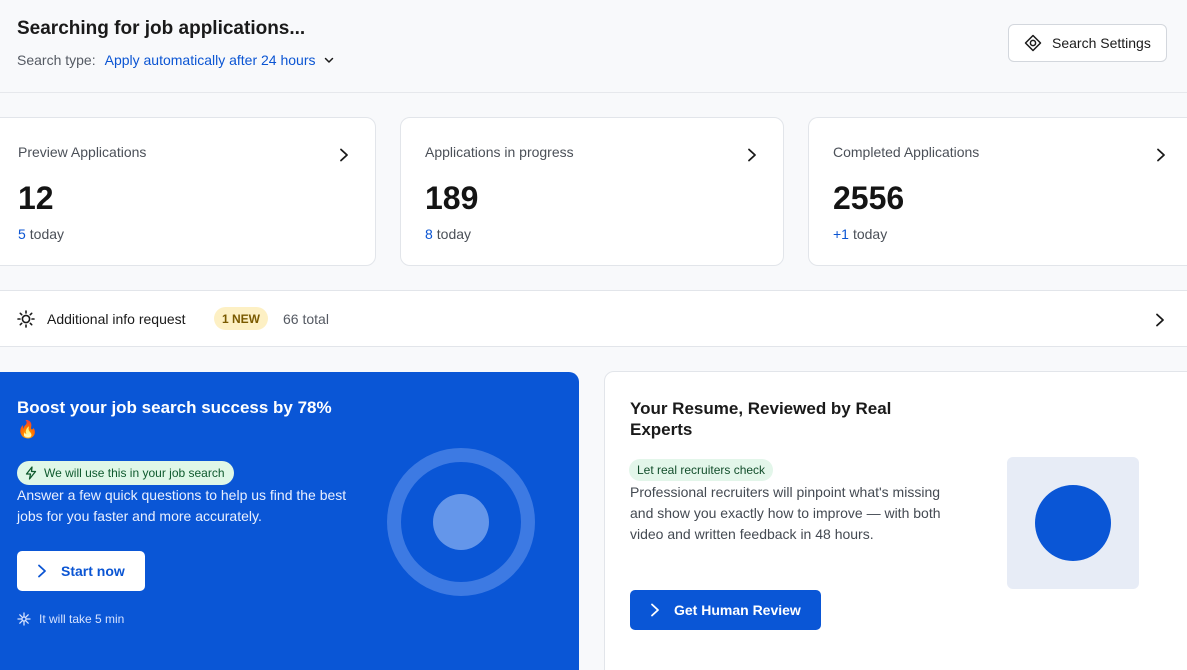 This screenshot has height=670, width=1187. I want to click on search-type-dropdown: Apply automatically after 24 hours, so click(219, 60).